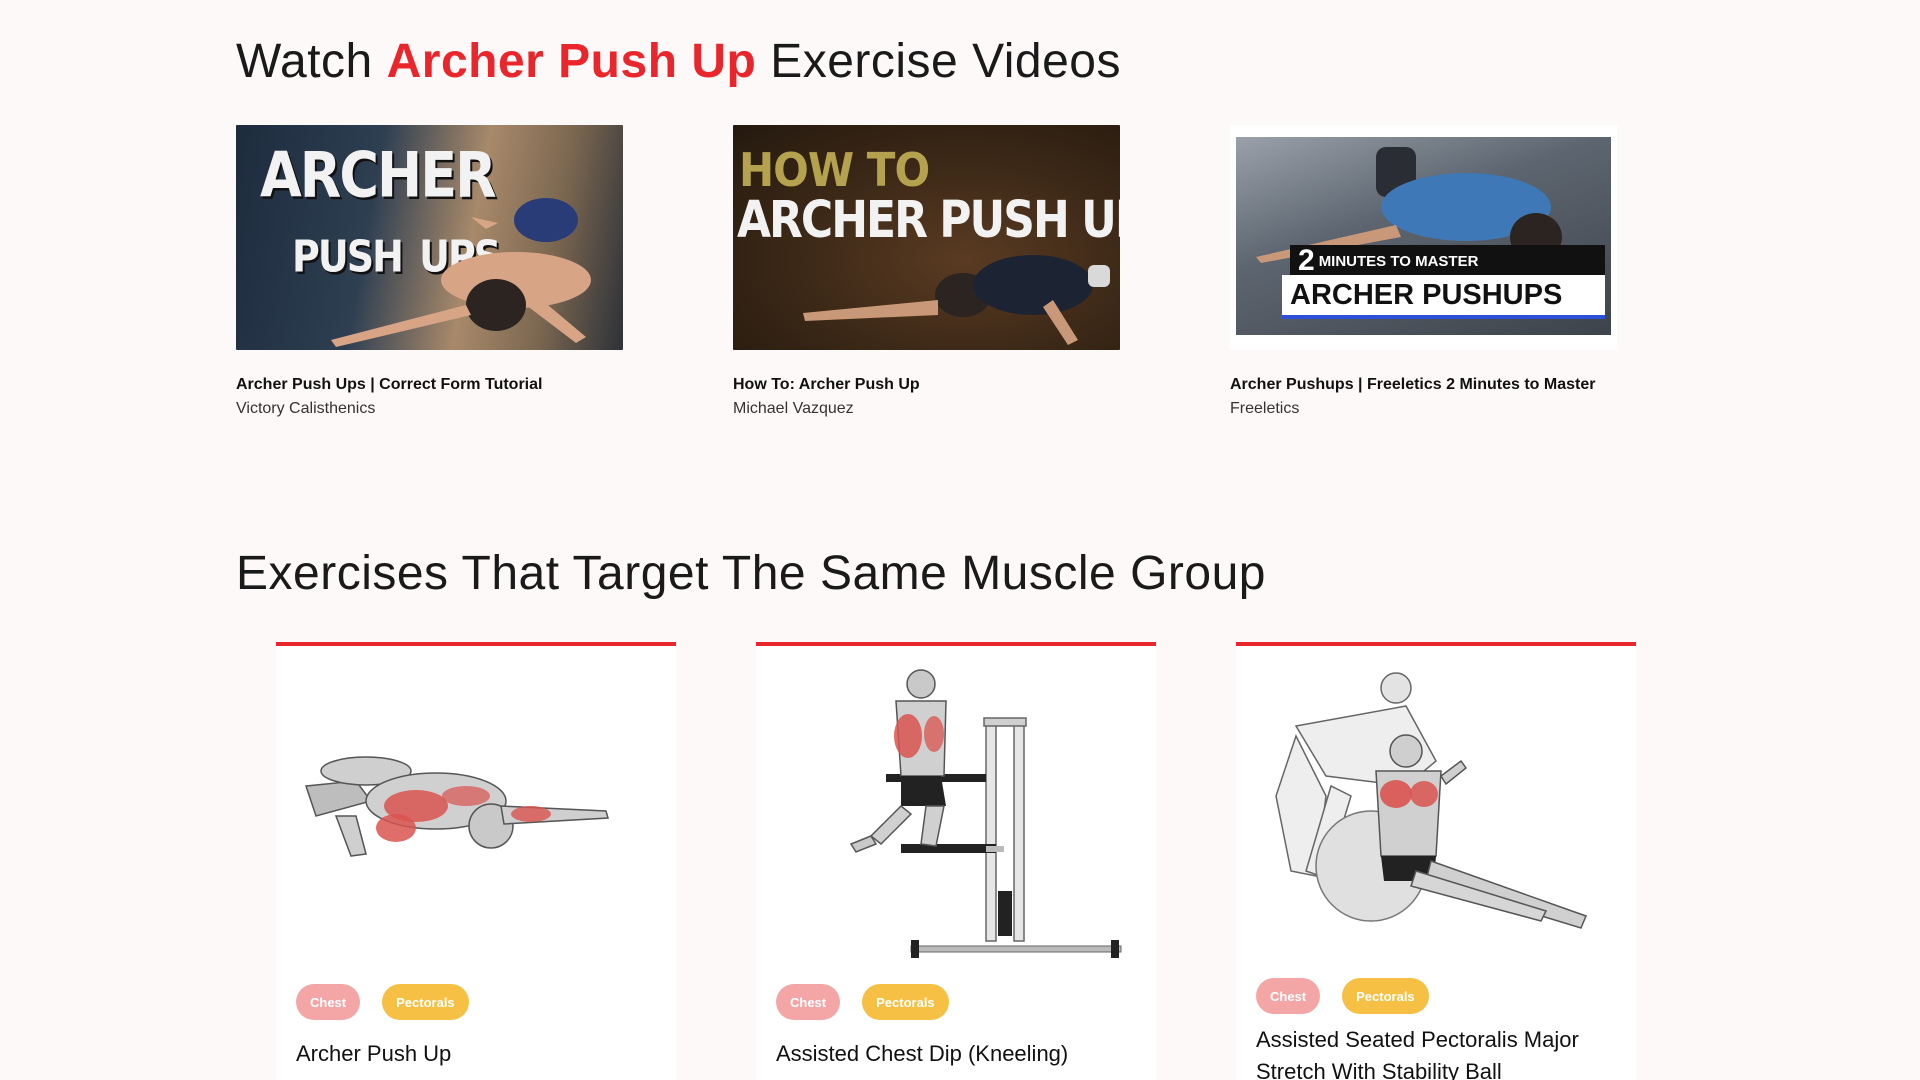  Describe the element at coordinates (1443, 297) in the screenshot. I see `thumbnail-text: ARCHER PUSHUPS` at that location.